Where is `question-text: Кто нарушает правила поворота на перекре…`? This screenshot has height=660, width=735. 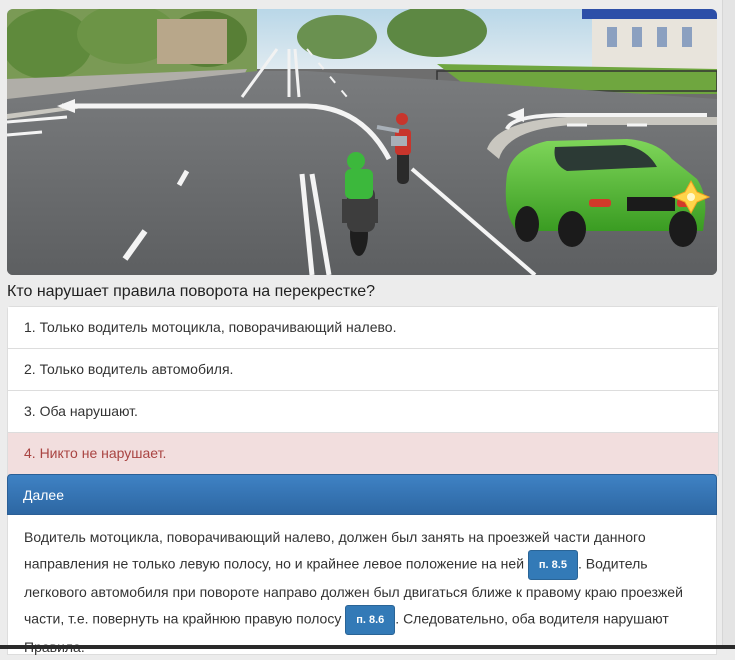
question-text: Кто нарушает правила поворота на перекре… is located at coordinates (191, 291).